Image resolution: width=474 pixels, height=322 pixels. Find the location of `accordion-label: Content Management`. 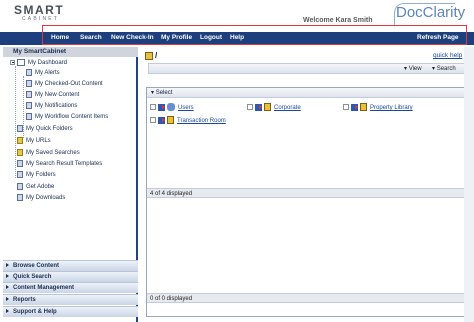

accordion-label: Content Management is located at coordinates (44, 288).